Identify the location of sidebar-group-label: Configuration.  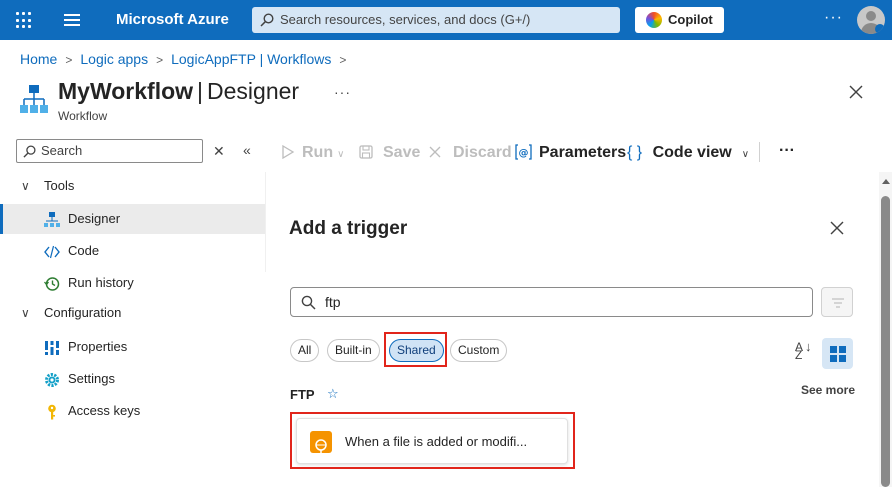
(83, 312).